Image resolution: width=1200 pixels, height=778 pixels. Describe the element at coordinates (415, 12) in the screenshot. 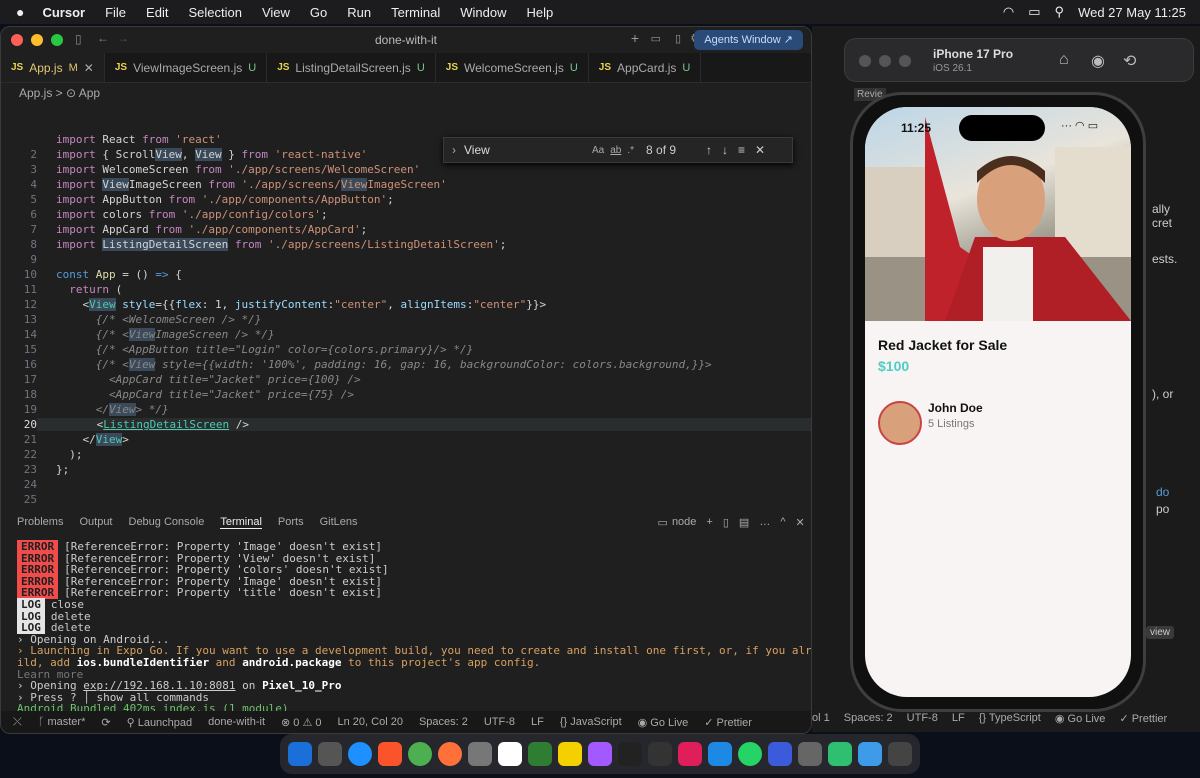

I see `menu-terminal: Terminal` at that location.